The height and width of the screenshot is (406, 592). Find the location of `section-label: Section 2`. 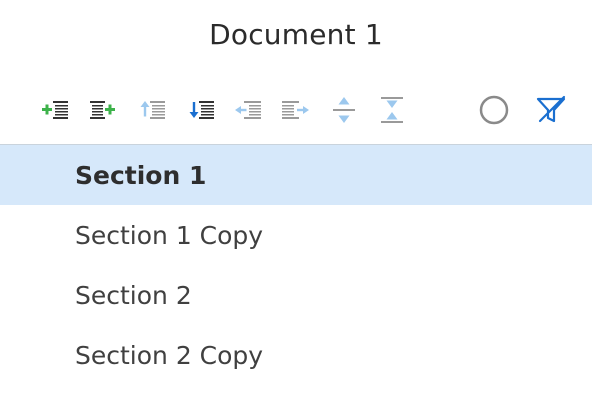

section-label: Section 2 is located at coordinates (133, 295).